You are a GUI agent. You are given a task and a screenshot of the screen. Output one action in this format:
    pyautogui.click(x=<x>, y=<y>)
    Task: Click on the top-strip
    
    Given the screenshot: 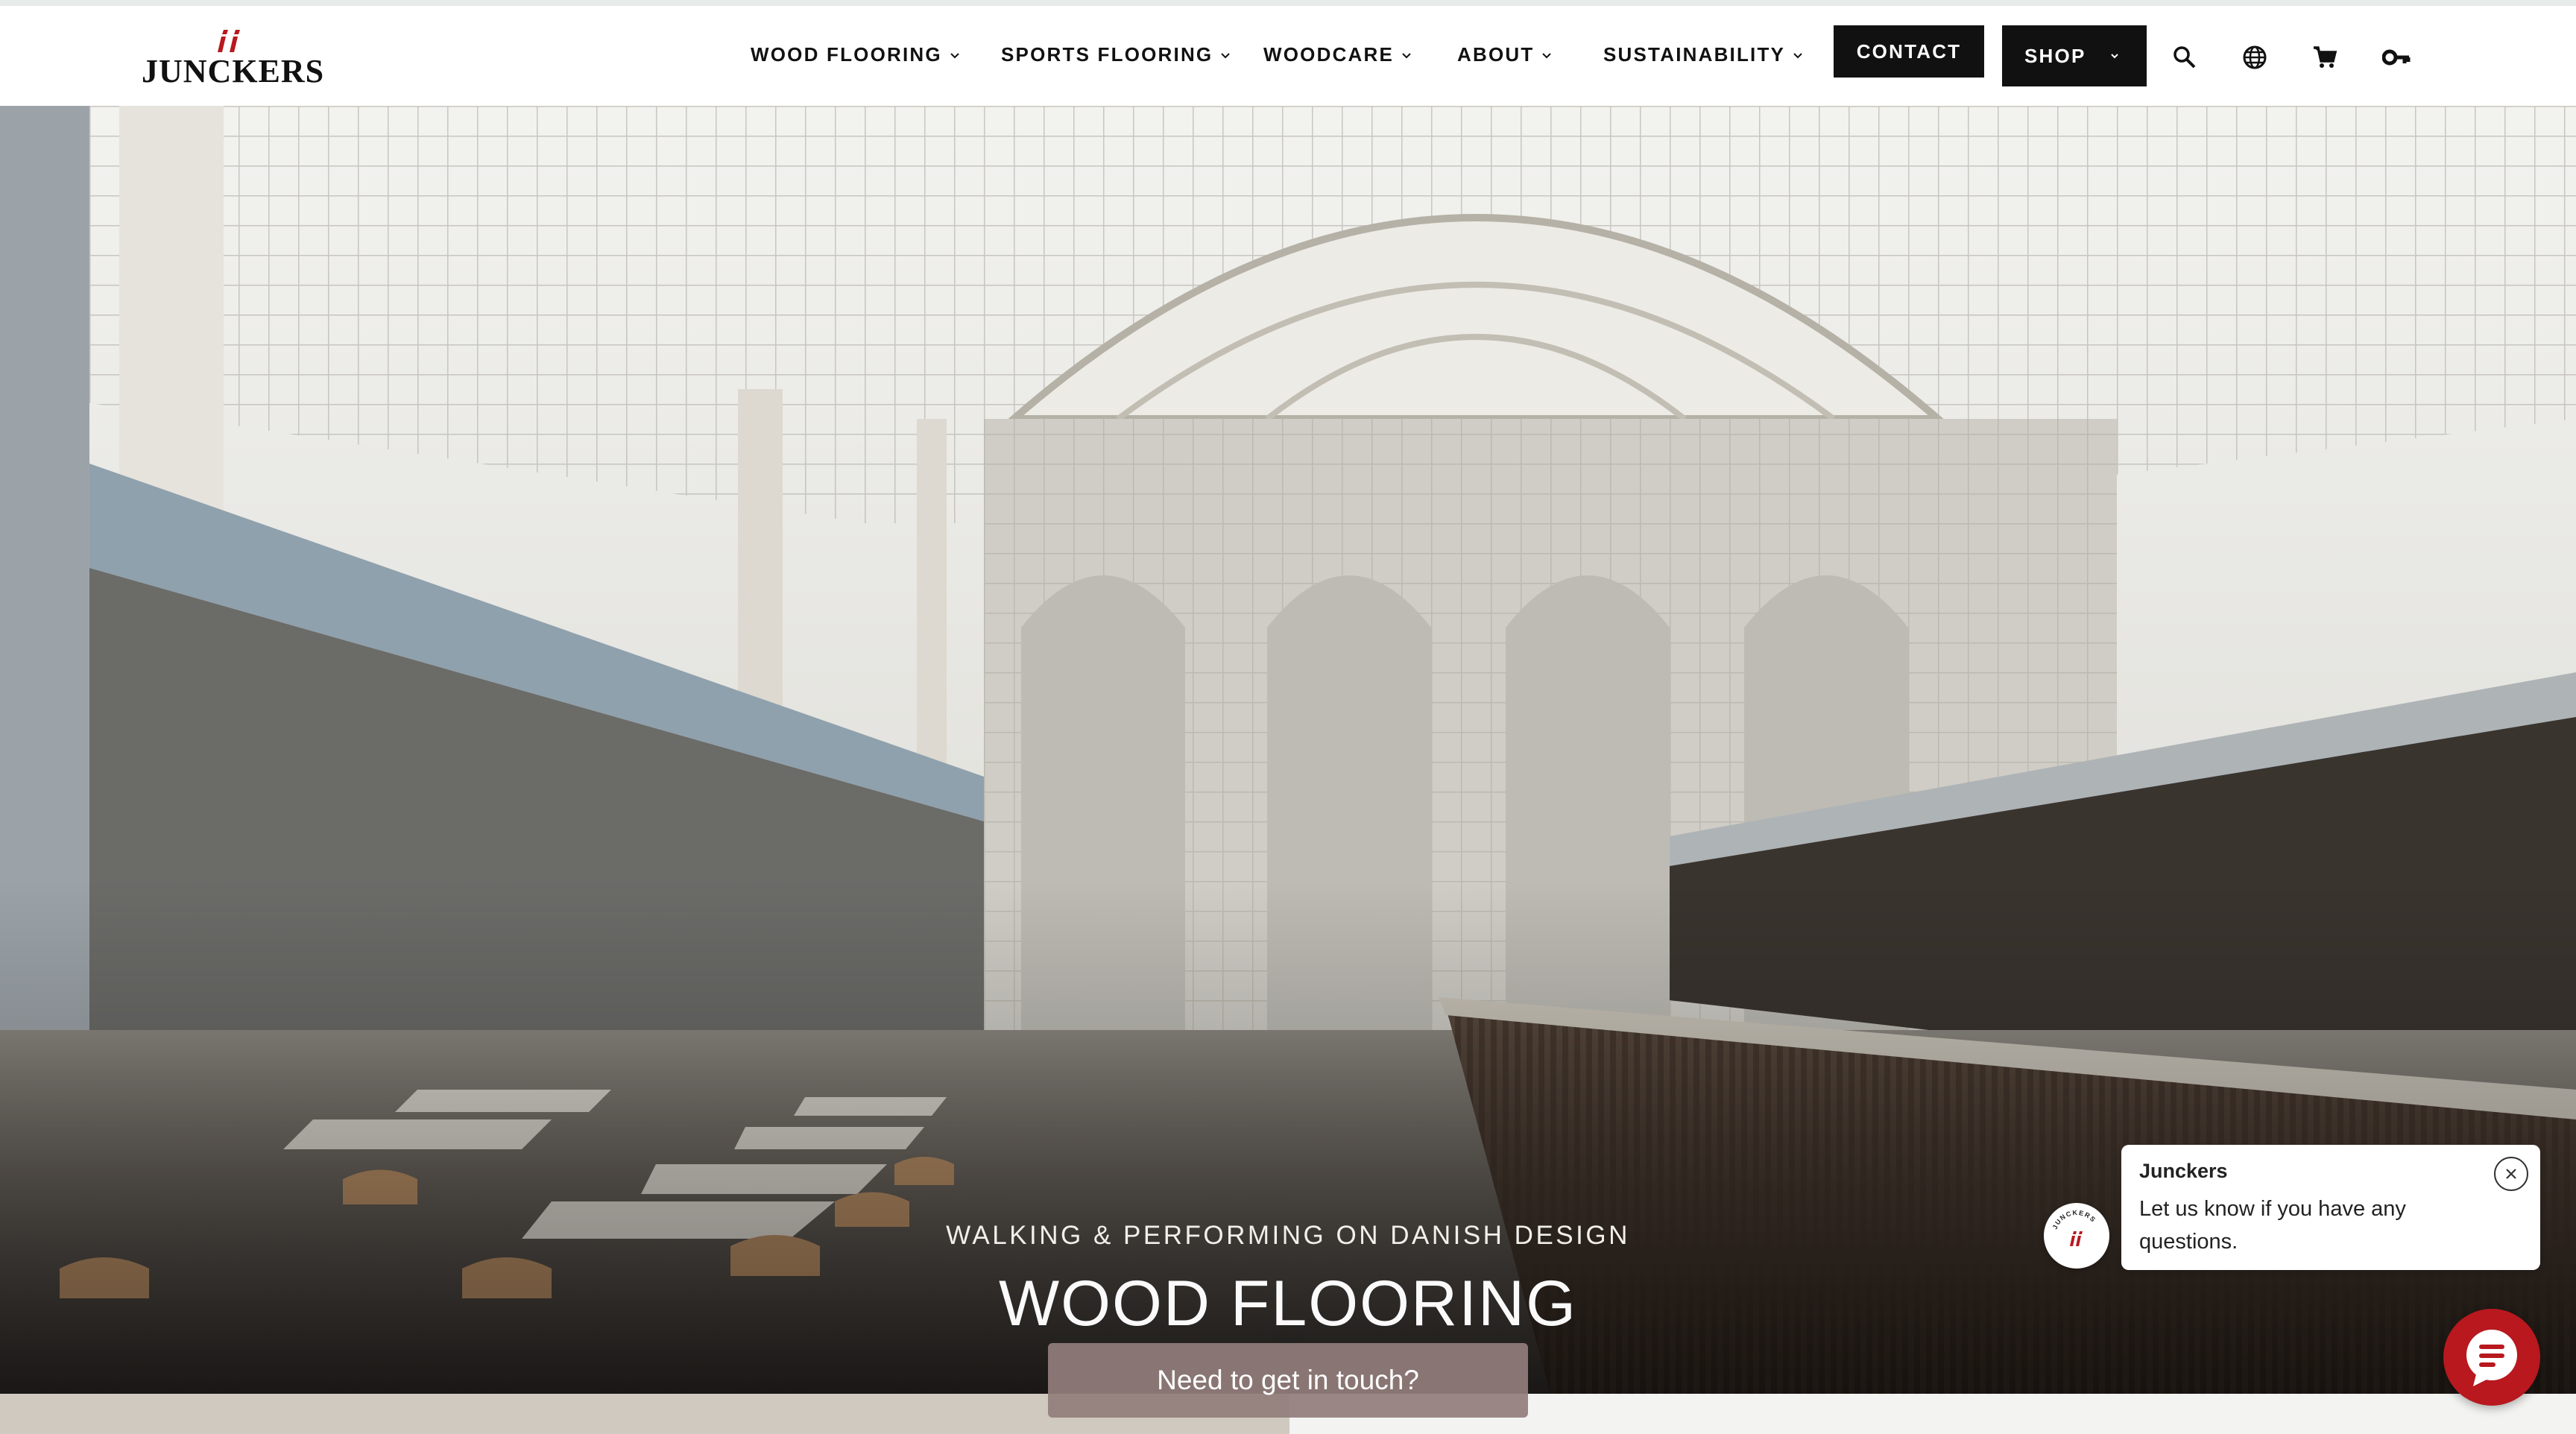 What is the action you would take?
    pyautogui.click(x=1288, y=3)
    